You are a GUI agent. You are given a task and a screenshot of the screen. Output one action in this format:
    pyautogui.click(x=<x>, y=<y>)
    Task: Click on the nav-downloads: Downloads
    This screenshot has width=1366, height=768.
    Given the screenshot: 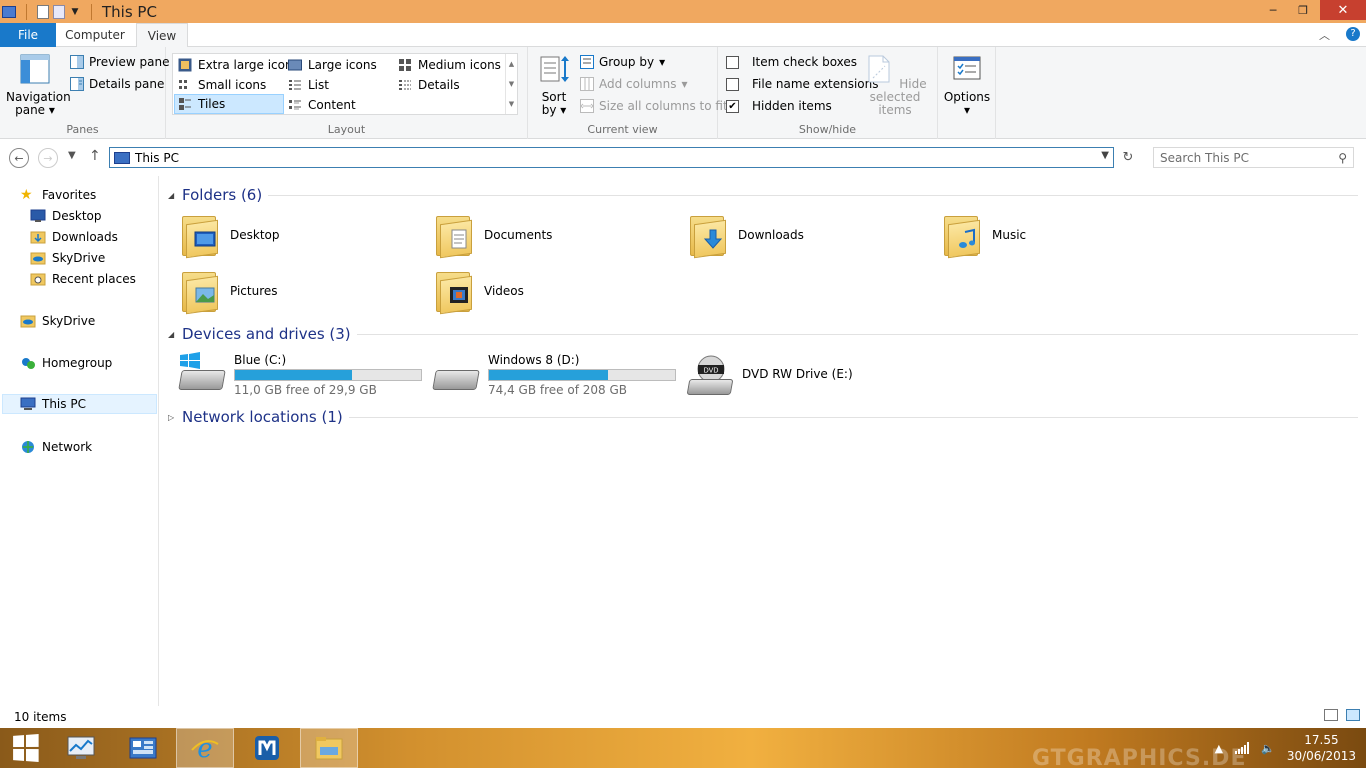 What is the action you would take?
    pyautogui.click(x=74, y=237)
    